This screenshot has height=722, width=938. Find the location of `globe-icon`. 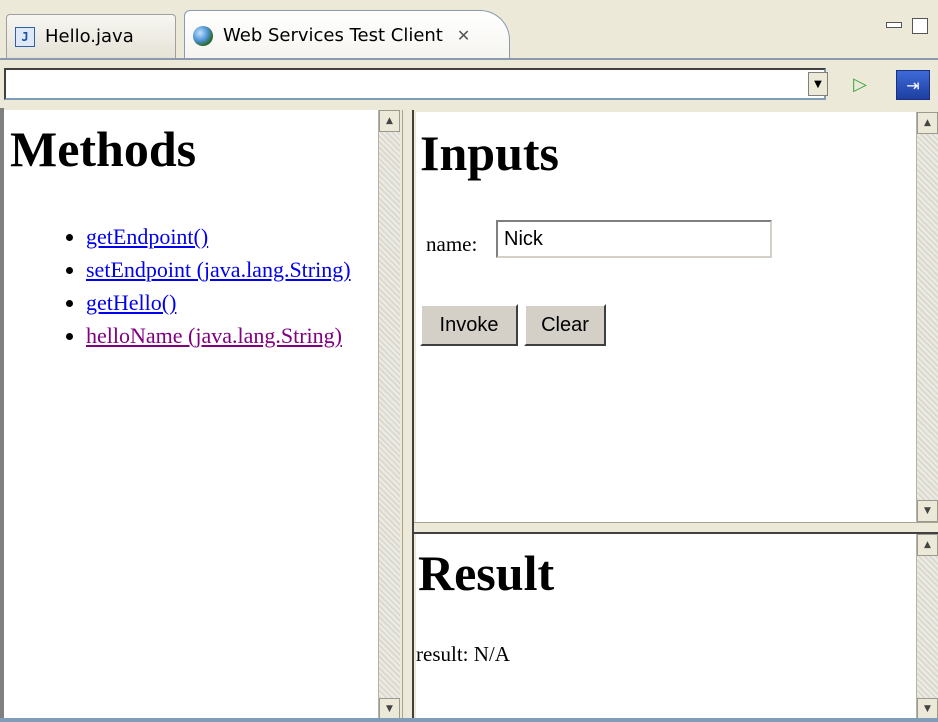

globe-icon is located at coordinates (203, 35).